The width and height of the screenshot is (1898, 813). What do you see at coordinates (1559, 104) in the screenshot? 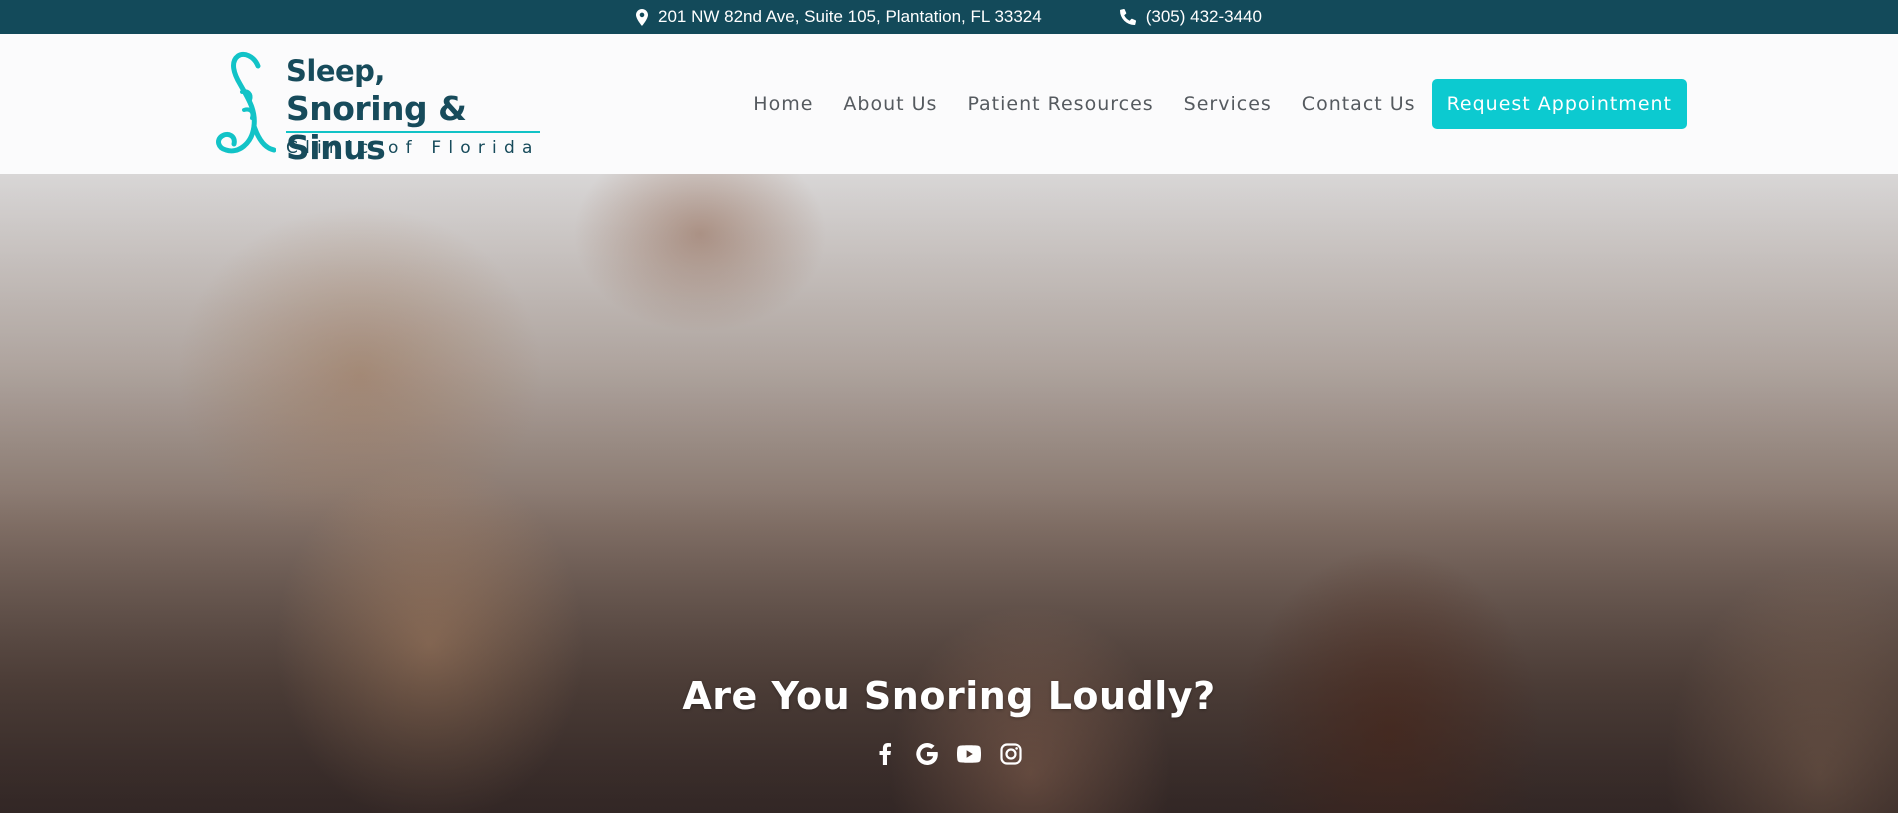
I see `request-appointment-button: Request Appointment` at bounding box center [1559, 104].